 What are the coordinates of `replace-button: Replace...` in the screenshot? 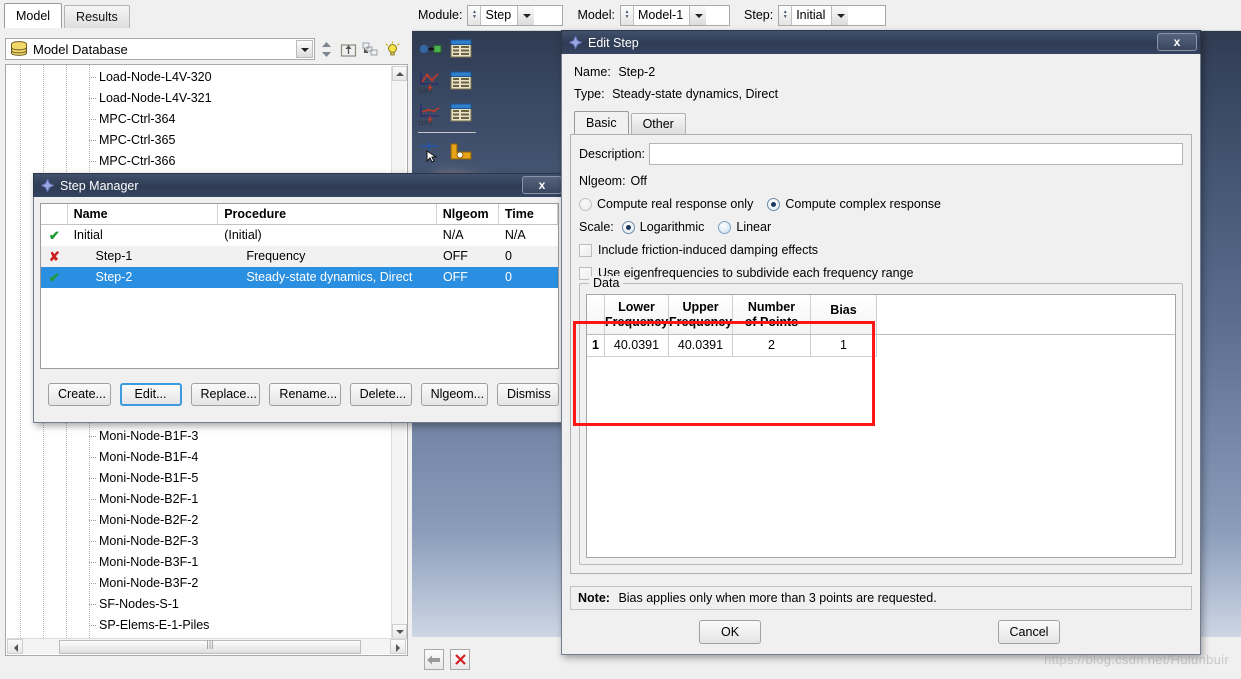 It's located at (225, 394).